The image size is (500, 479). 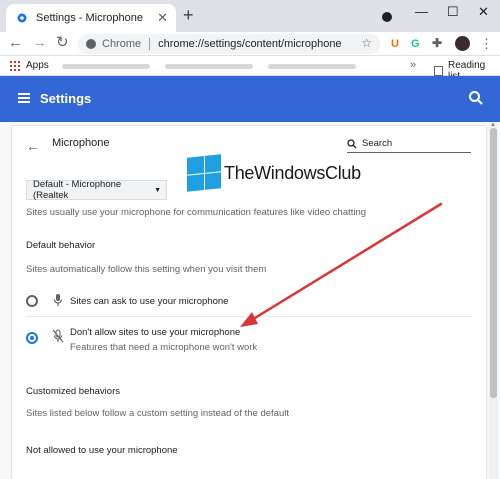 I want to click on not-allowed-title: Not allowed to use your microphone, so click(x=102, y=450).